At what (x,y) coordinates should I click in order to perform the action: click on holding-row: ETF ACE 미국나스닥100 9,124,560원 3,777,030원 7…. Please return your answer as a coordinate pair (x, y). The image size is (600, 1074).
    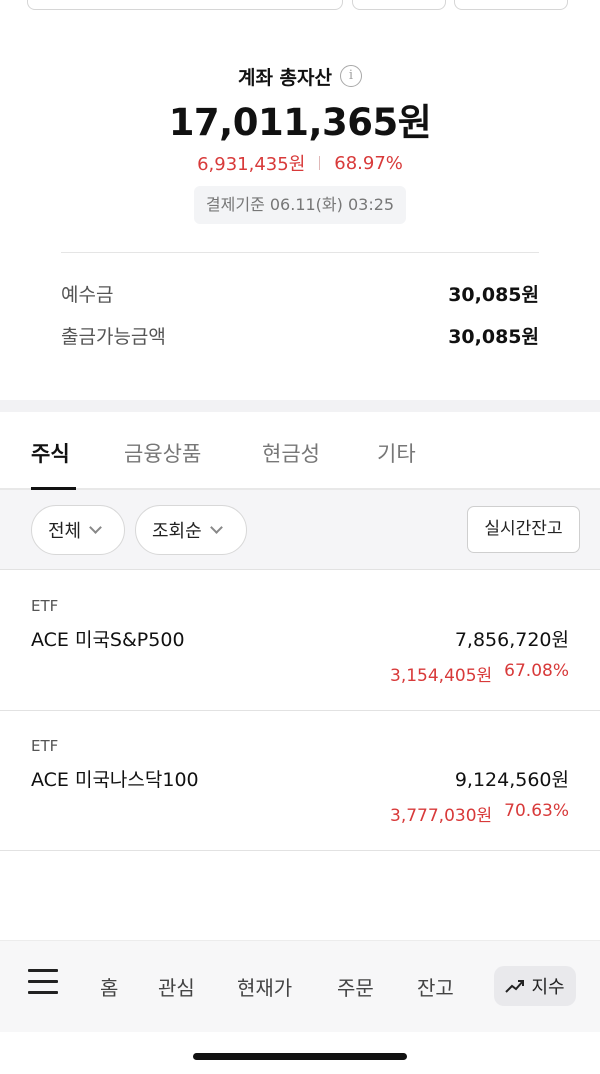
    Looking at the image, I should click on (300, 781).